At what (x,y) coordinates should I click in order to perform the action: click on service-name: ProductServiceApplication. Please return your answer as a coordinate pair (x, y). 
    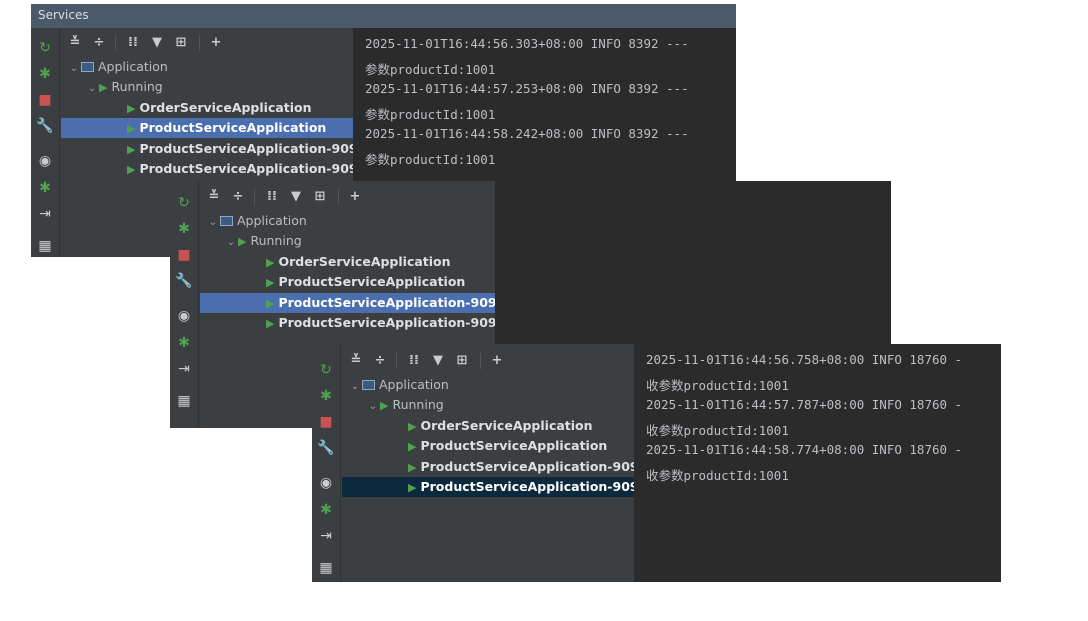
    Looking at the image, I should click on (372, 282).